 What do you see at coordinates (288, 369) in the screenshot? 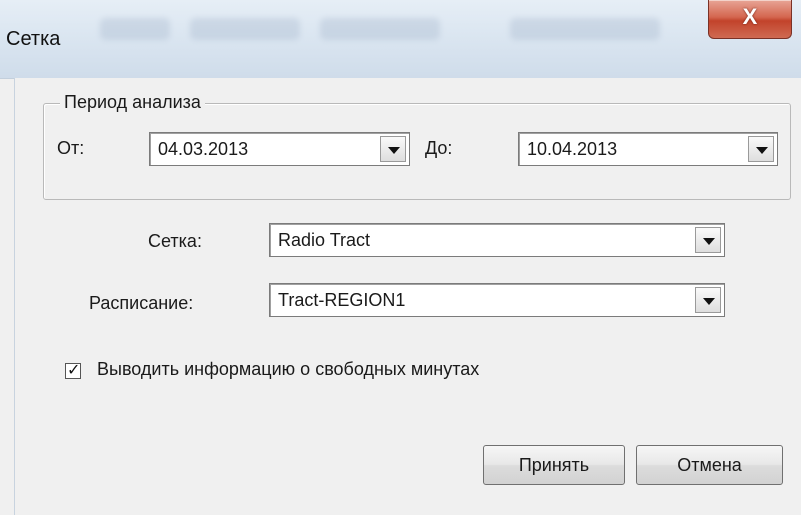
I see `free-minutes-label: Выводить информацию о свободных минутах` at bounding box center [288, 369].